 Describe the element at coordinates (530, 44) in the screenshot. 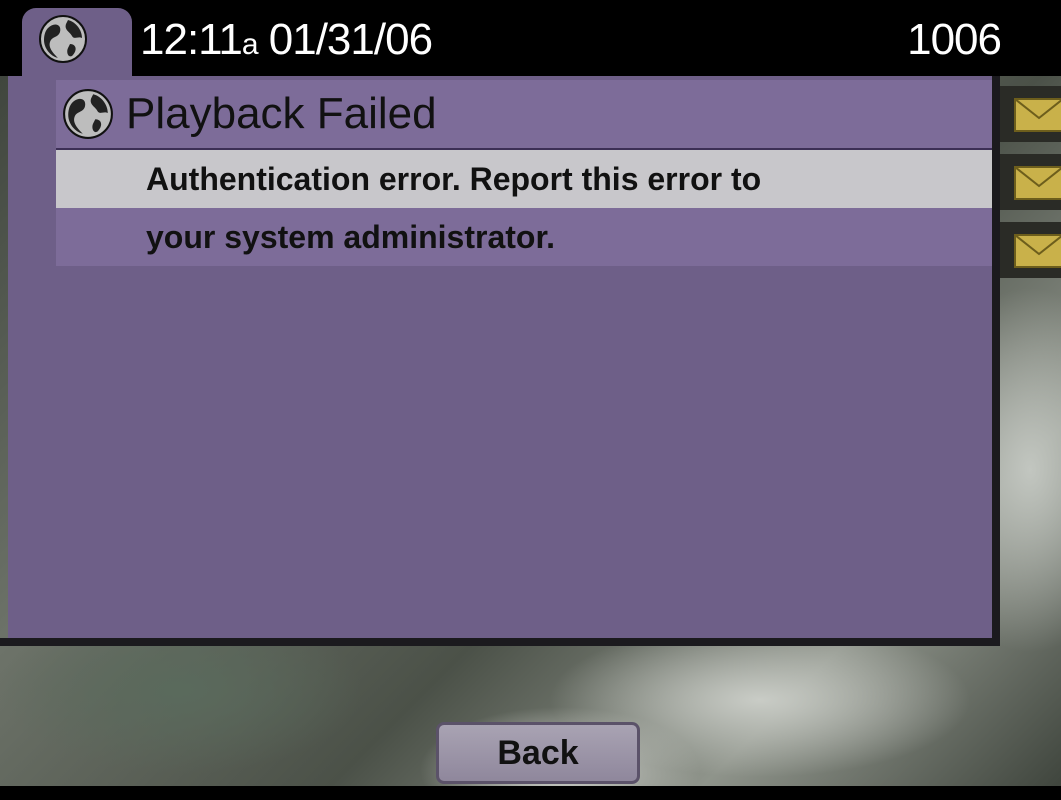

I see `status-bar: 12:11a 01/31/06 1006` at that location.